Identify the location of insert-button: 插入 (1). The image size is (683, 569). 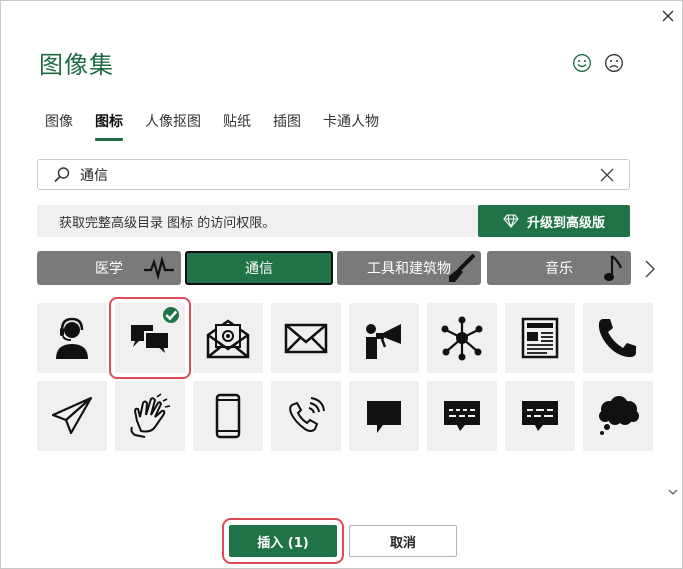
(283, 541).